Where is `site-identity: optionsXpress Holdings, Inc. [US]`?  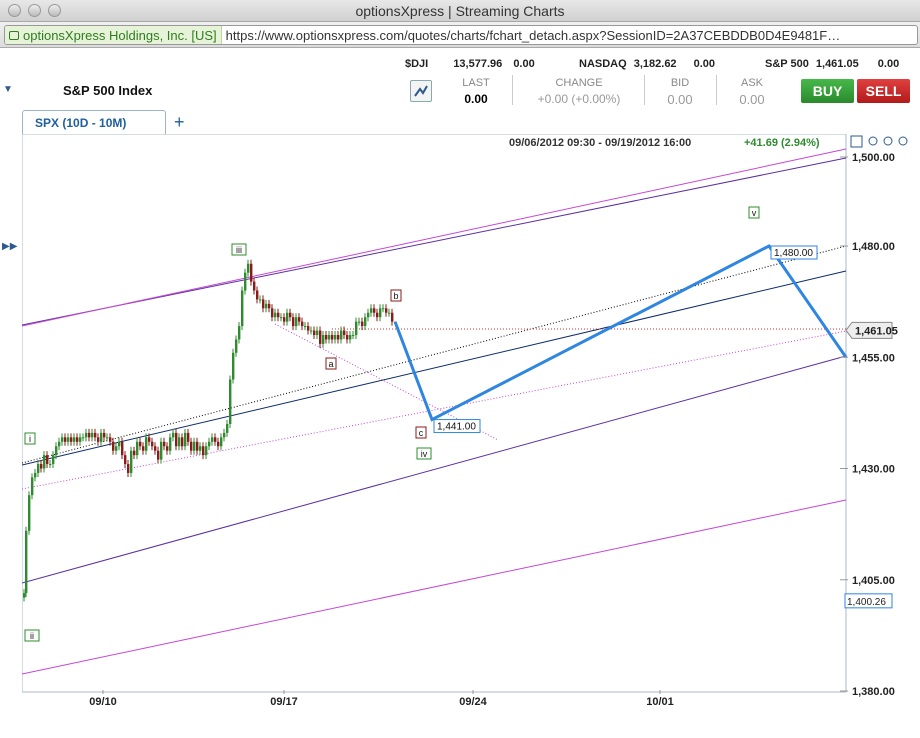 site-identity: optionsXpress Holdings, Inc. [US] is located at coordinates (113, 35).